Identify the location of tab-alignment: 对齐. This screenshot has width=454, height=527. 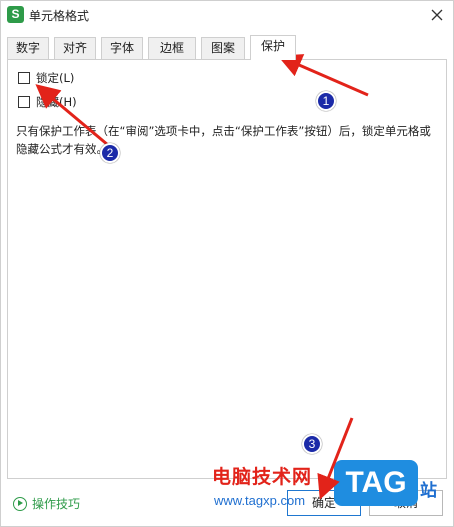
(75, 48).